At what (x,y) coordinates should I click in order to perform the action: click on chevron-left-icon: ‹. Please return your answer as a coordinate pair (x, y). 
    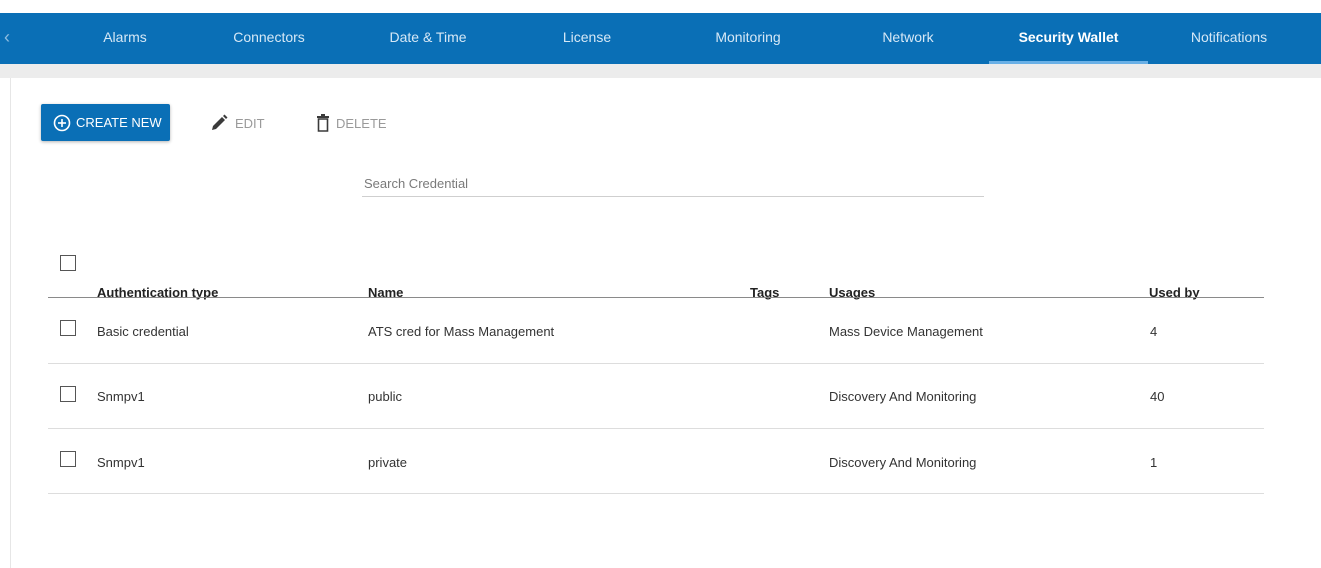
    Looking at the image, I should click on (10, 37).